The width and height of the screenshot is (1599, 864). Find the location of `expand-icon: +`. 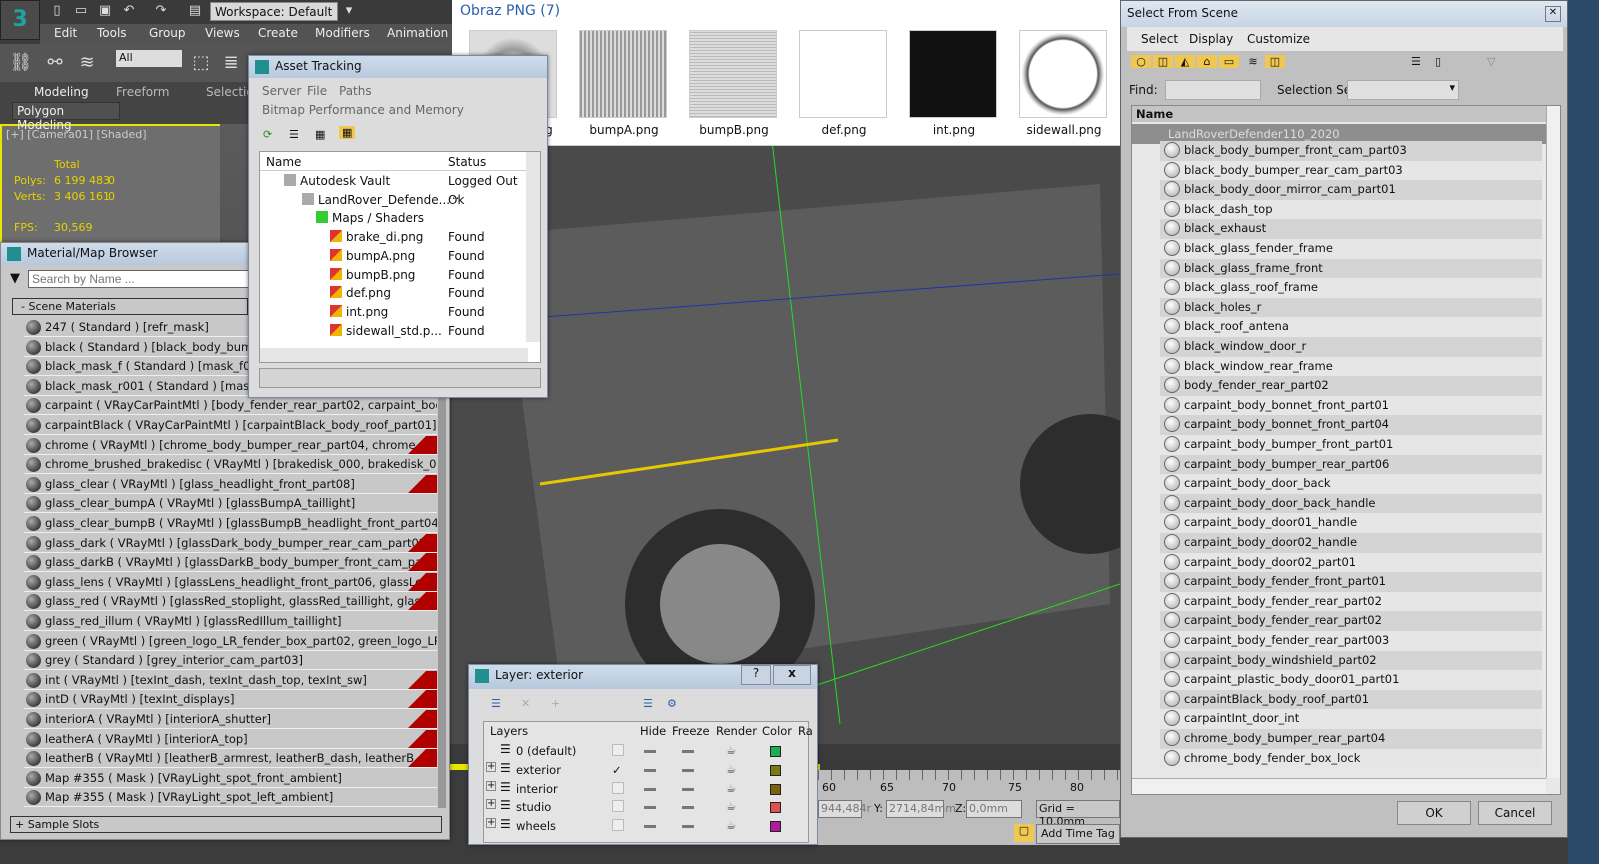

expand-icon: + is located at coordinates (491, 766).